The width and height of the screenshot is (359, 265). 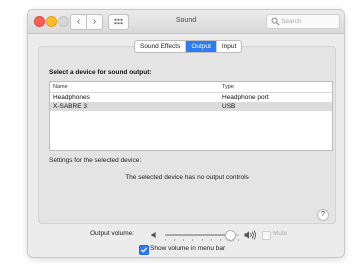 I want to click on volume-slider-ticks, so click(x=202, y=240).